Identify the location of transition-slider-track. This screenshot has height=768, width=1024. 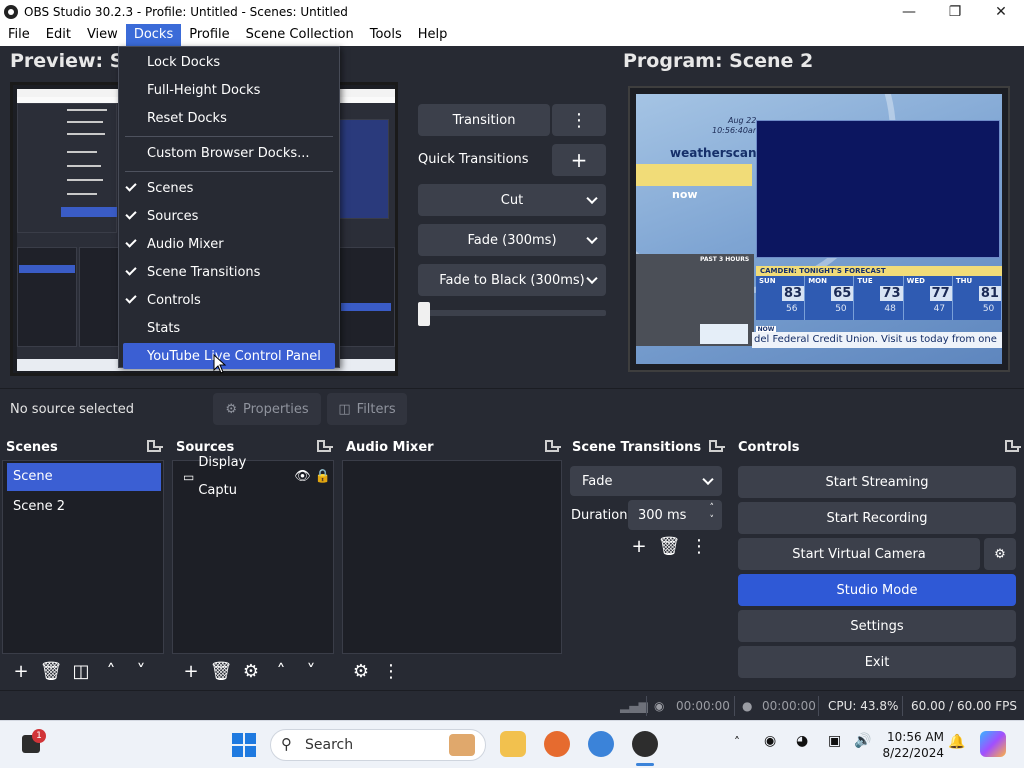
(512, 313).